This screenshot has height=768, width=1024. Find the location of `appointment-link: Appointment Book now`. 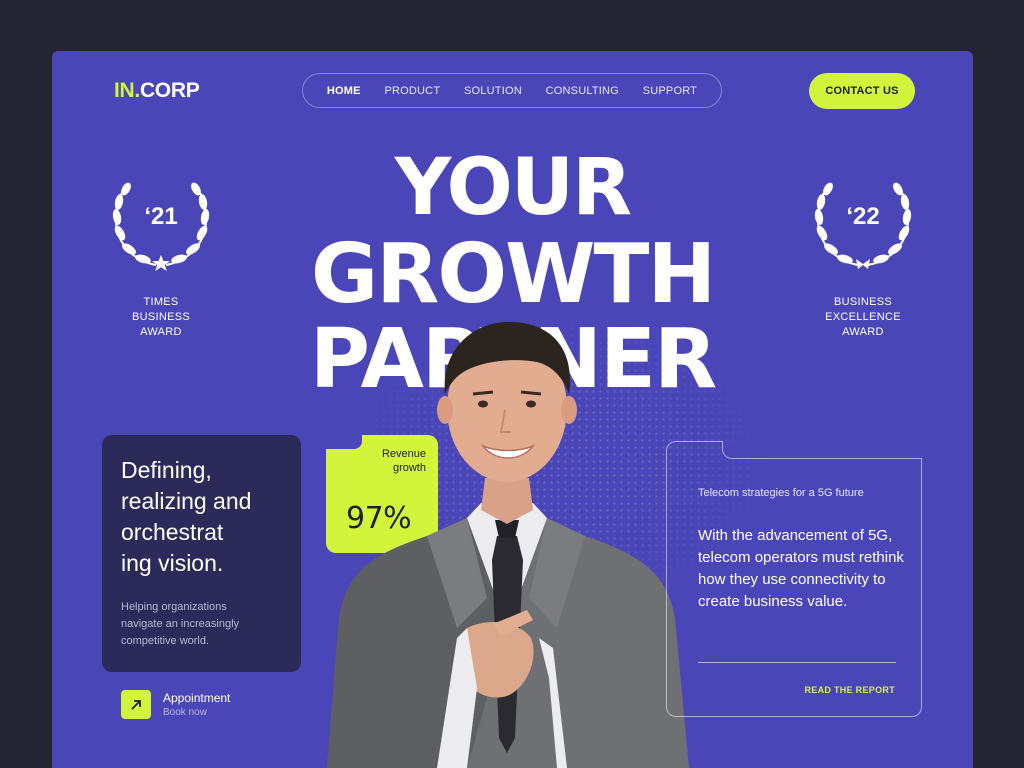

appointment-link: Appointment Book now is located at coordinates (175, 704).